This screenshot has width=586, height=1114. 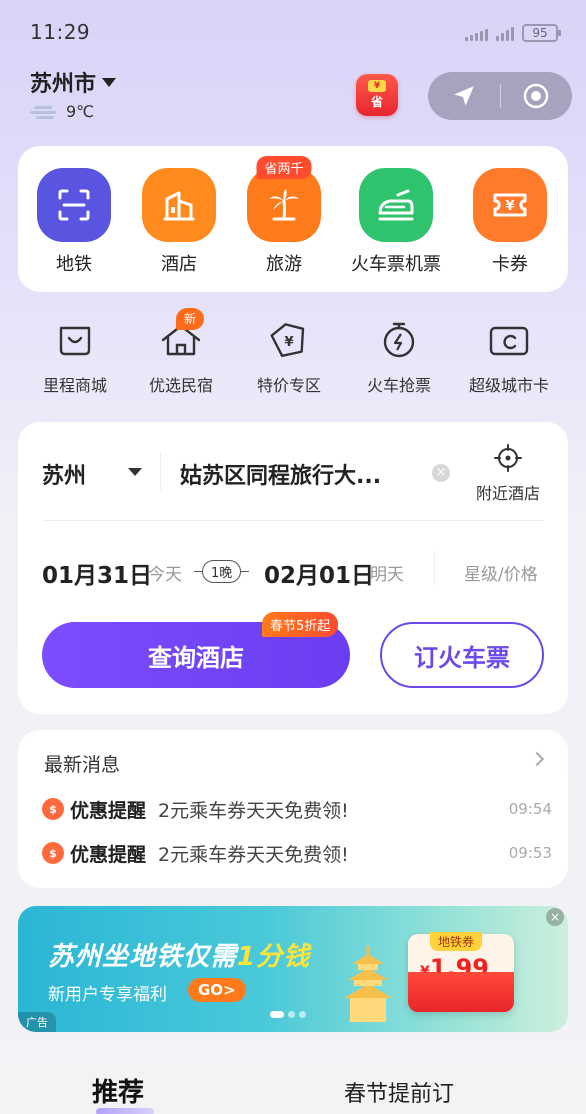 I want to click on hotel-building-icon, so click(x=179, y=205).